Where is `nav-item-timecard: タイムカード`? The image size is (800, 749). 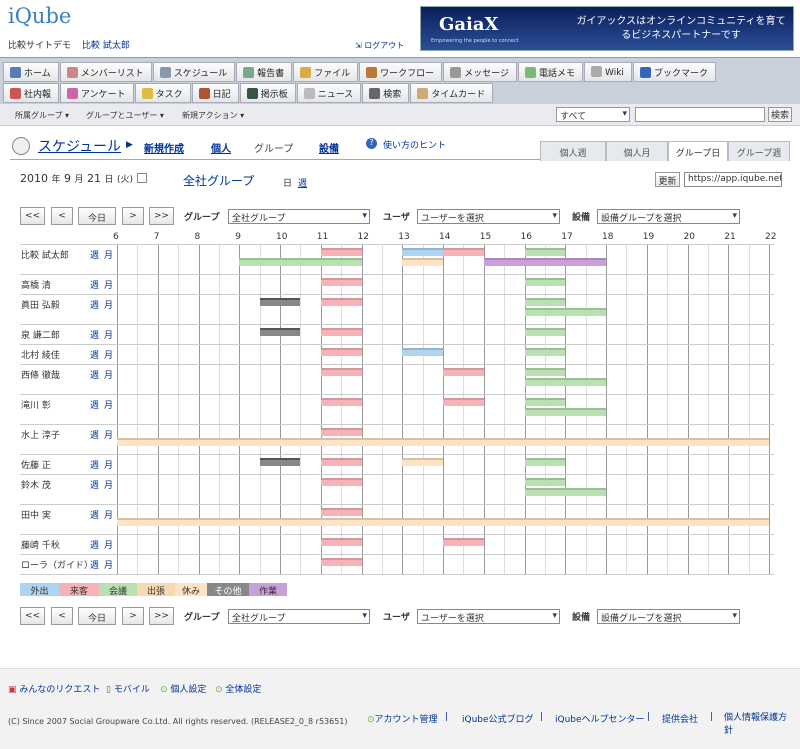
nav-item-timecard: タイムカード is located at coordinates (452, 93).